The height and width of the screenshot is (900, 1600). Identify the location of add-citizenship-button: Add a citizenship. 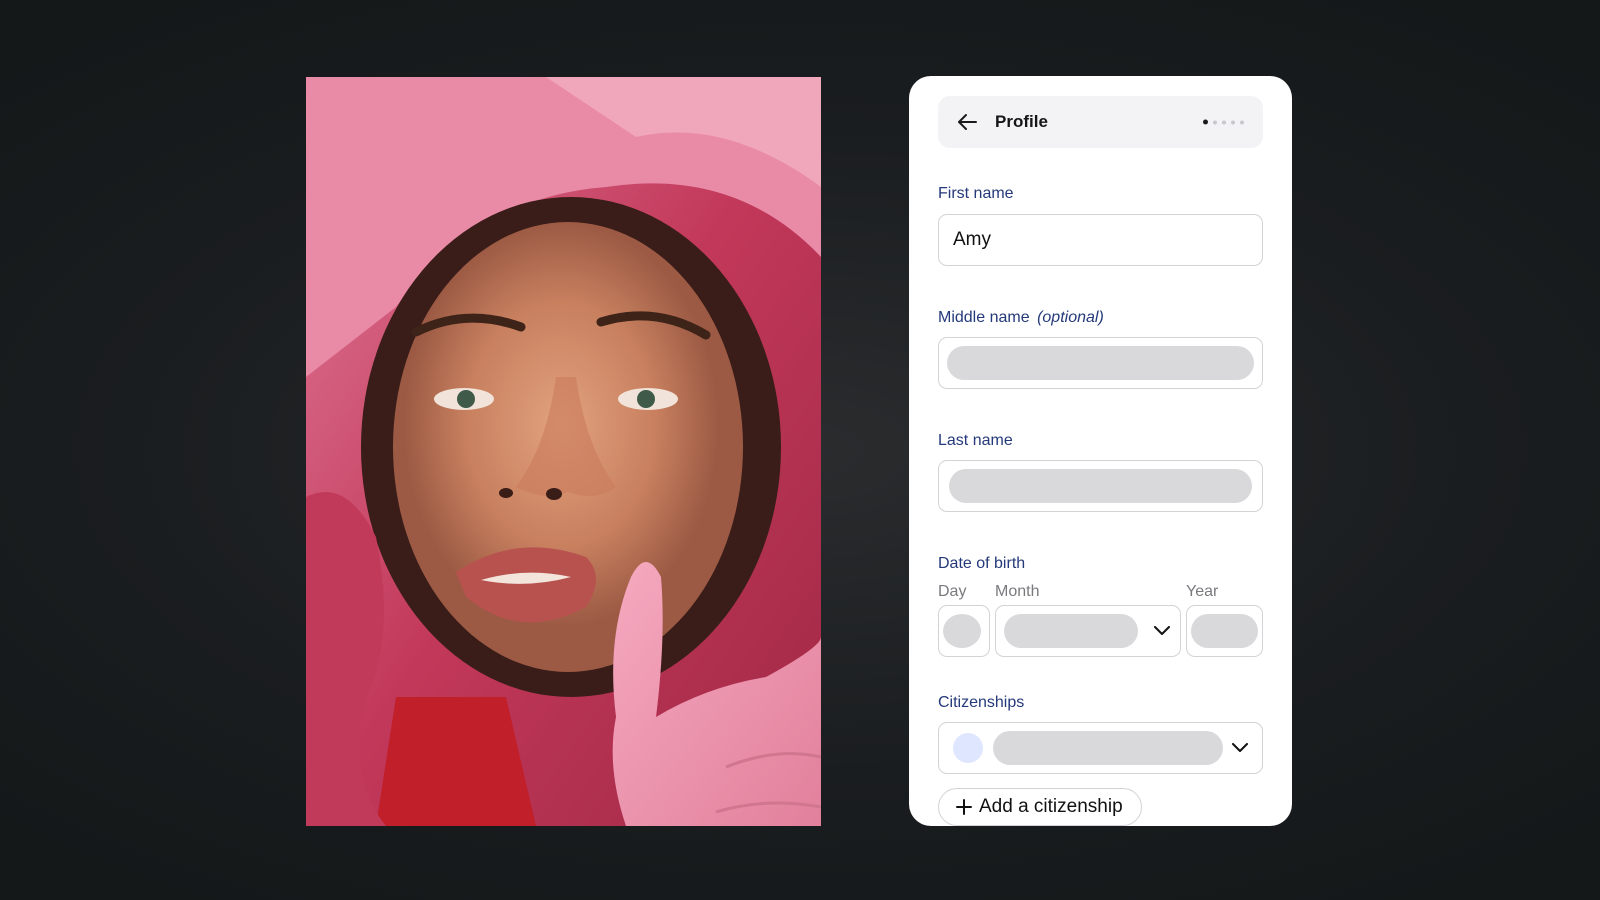
(1040, 807).